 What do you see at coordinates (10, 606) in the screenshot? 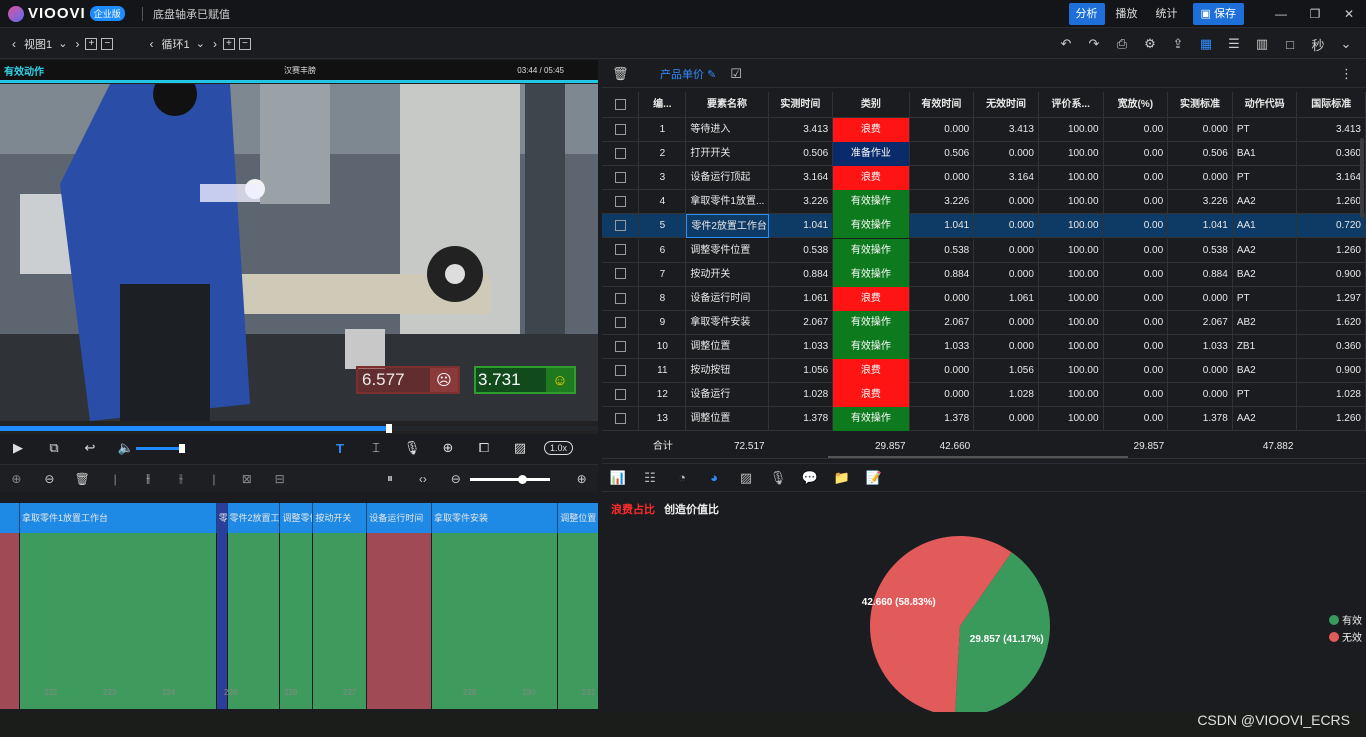
I see `timeline-segment` at bounding box center [10, 606].